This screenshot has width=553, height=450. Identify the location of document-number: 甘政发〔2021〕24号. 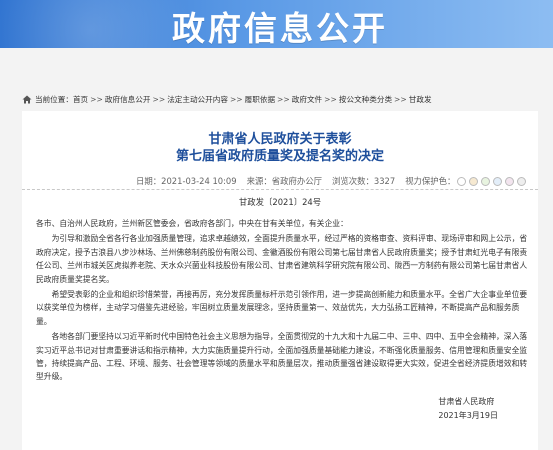
(280, 202).